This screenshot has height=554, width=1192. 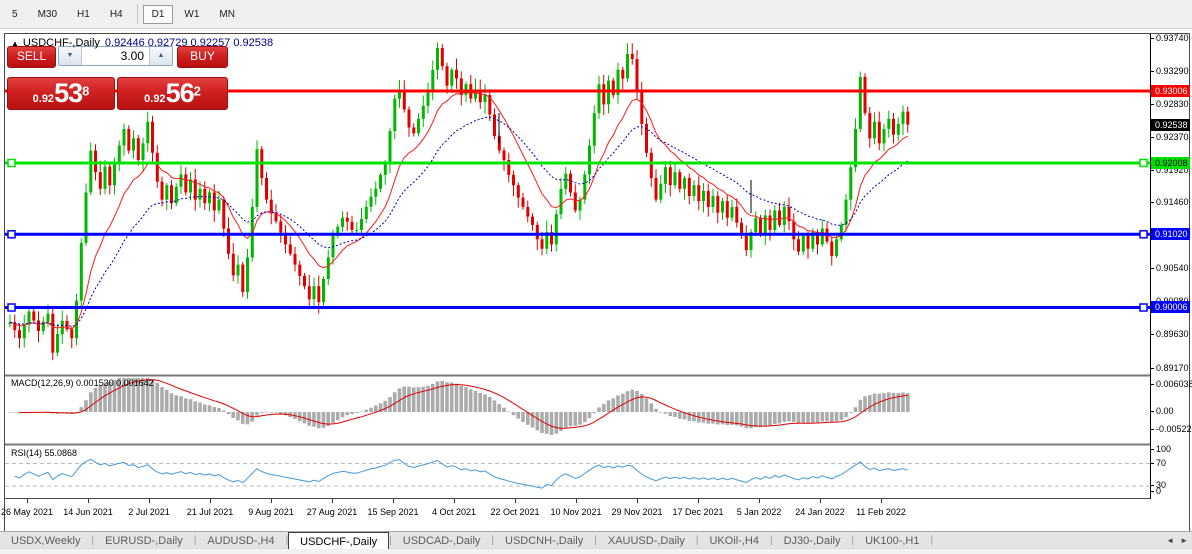 What do you see at coordinates (820, 512) in the screenshot?
I see `date-axis-label: 24 Jan 2022` at bounding box center [820, 512].